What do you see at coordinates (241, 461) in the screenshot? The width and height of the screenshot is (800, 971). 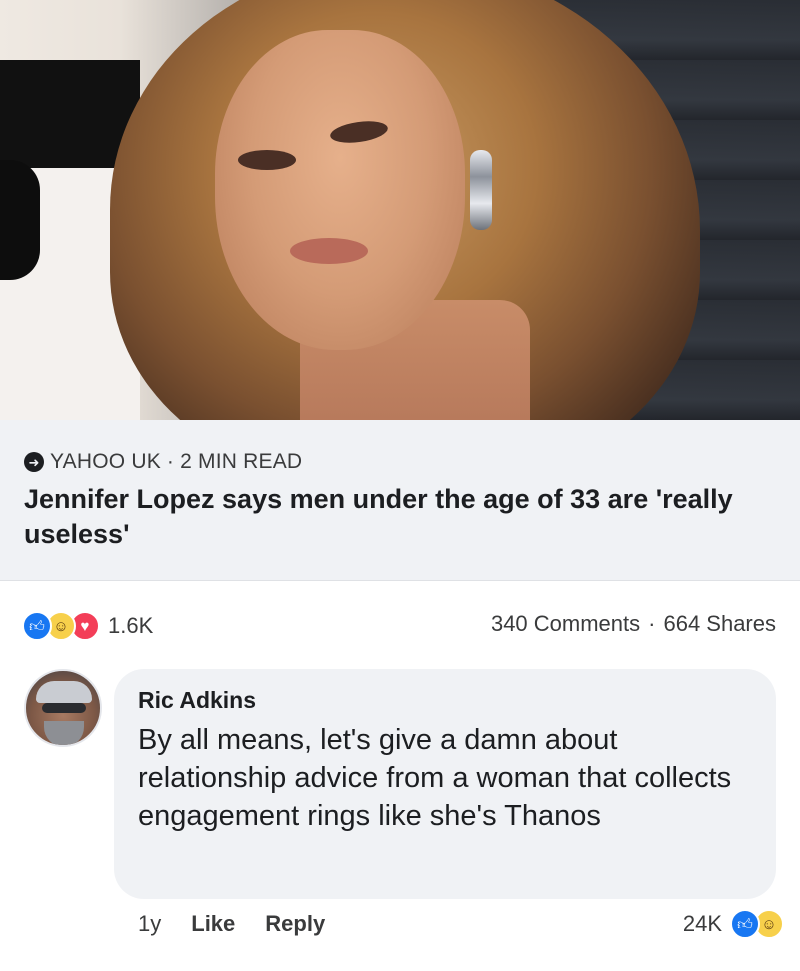 I see `read-time: 2 MIN READ` at bounding box center [241, 461].